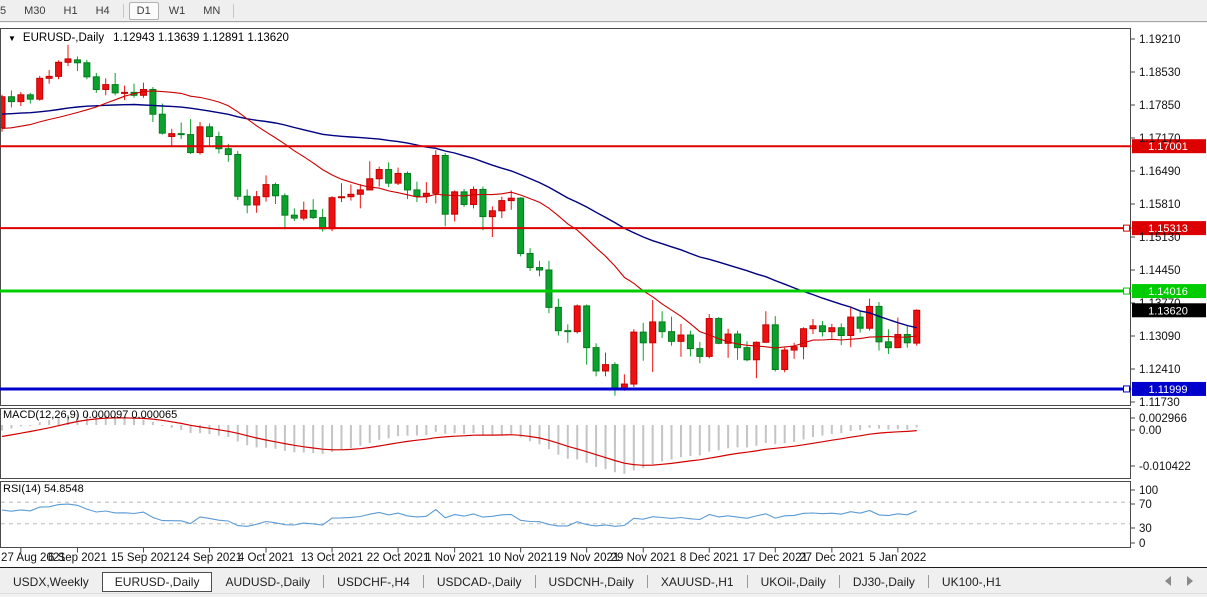  Describe the element at coordinates (1142, 544) in the screenshot. I see `rsi-axis-label: 0` at that location.